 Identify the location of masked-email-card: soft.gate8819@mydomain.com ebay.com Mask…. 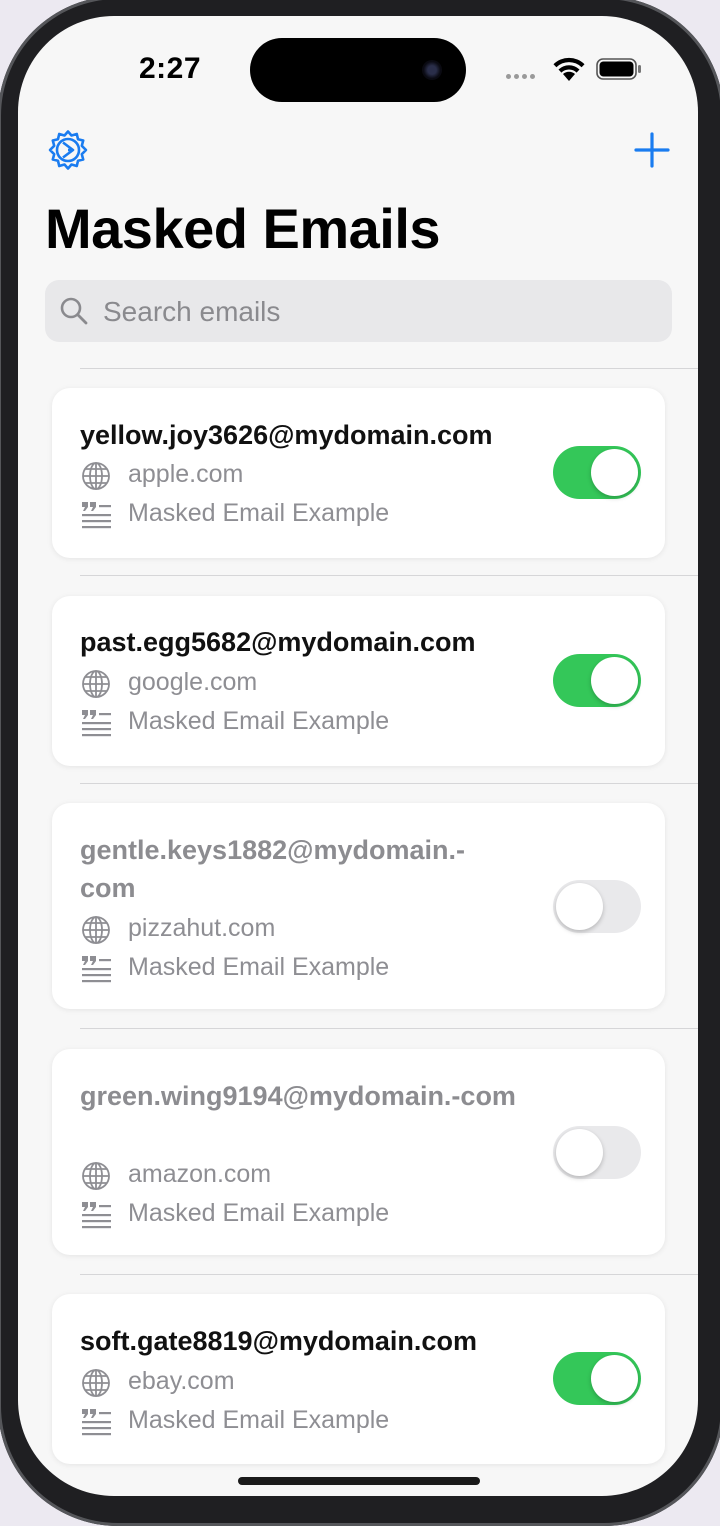
(358, 1379).